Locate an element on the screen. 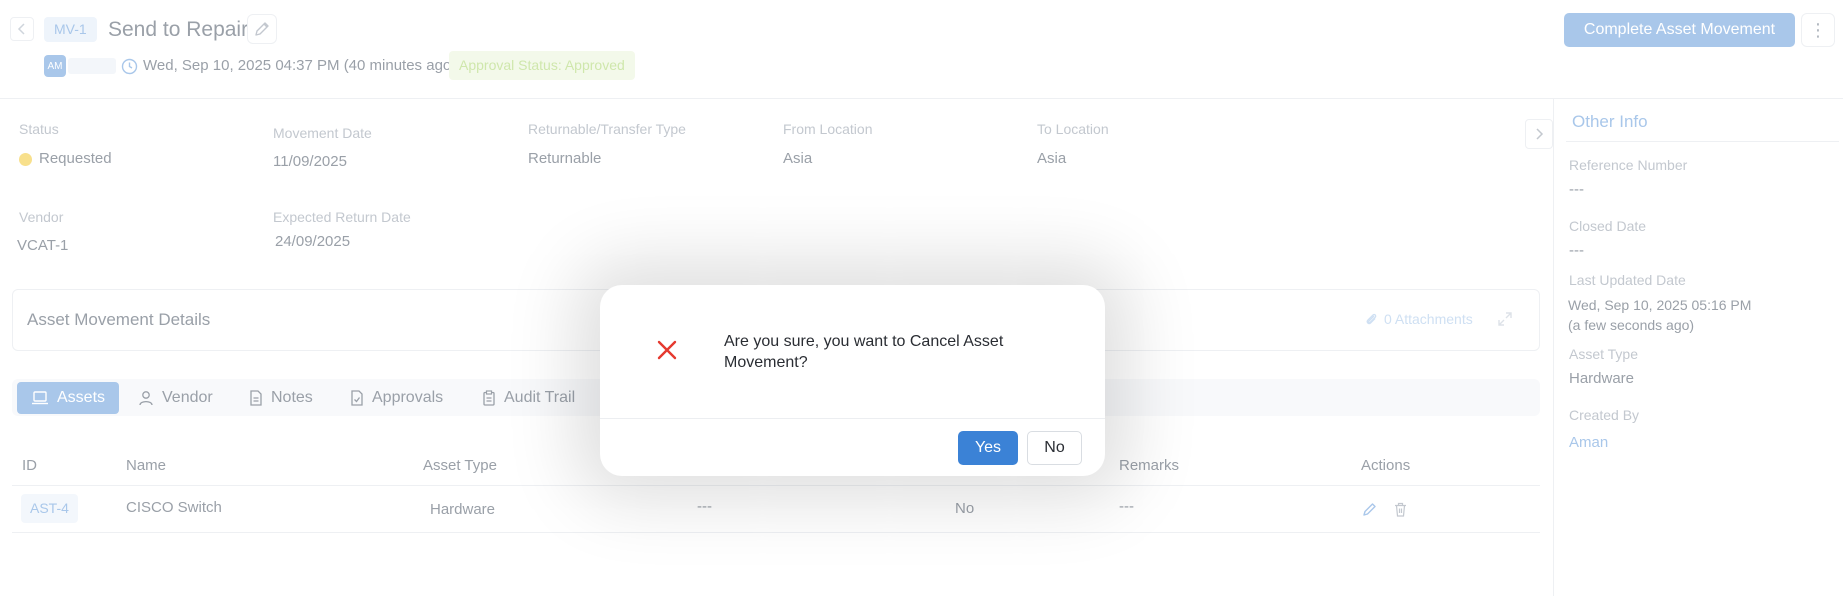 The width and height of the screenshot is (1843, 596). asset-movement-details-title: Asset Movement Details is located at coordinates (119, 319).